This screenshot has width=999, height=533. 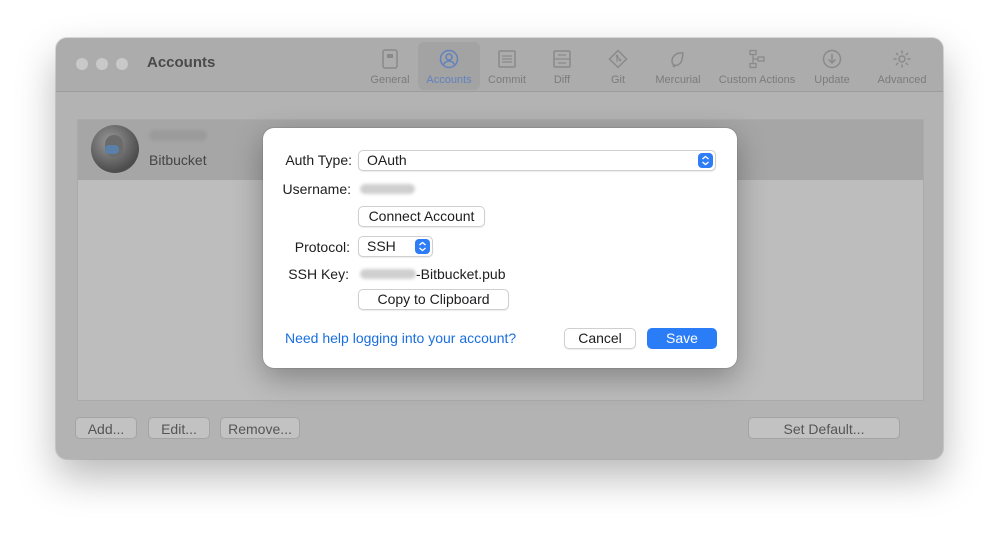 I want to click on tab-commit: Commit, so click(x=507, y=66).